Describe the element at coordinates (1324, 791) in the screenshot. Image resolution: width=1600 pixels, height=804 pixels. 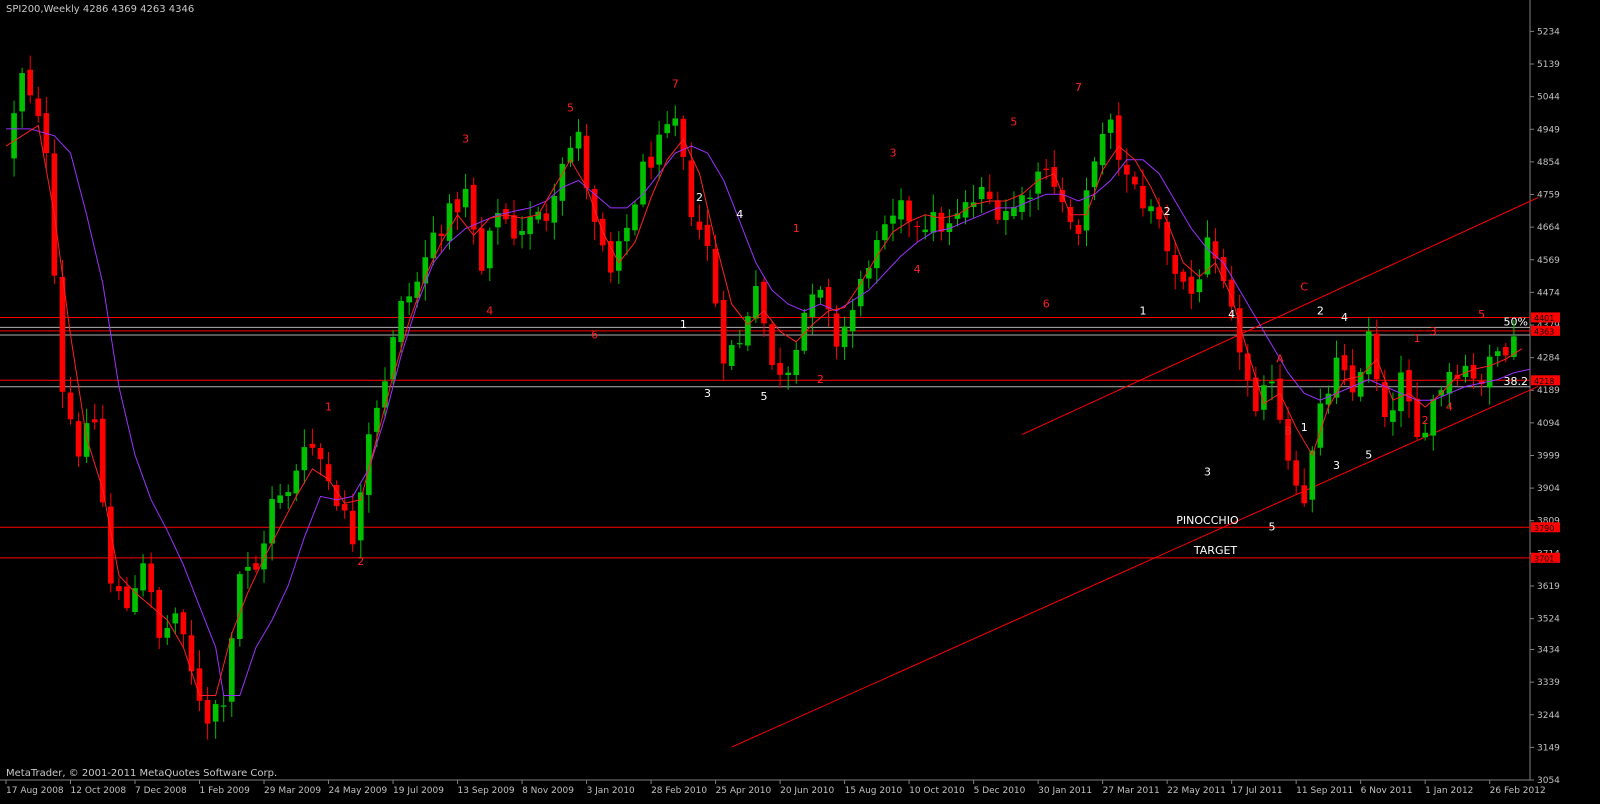
I see `time-tick-label: 11 Sep 2011` at that location.